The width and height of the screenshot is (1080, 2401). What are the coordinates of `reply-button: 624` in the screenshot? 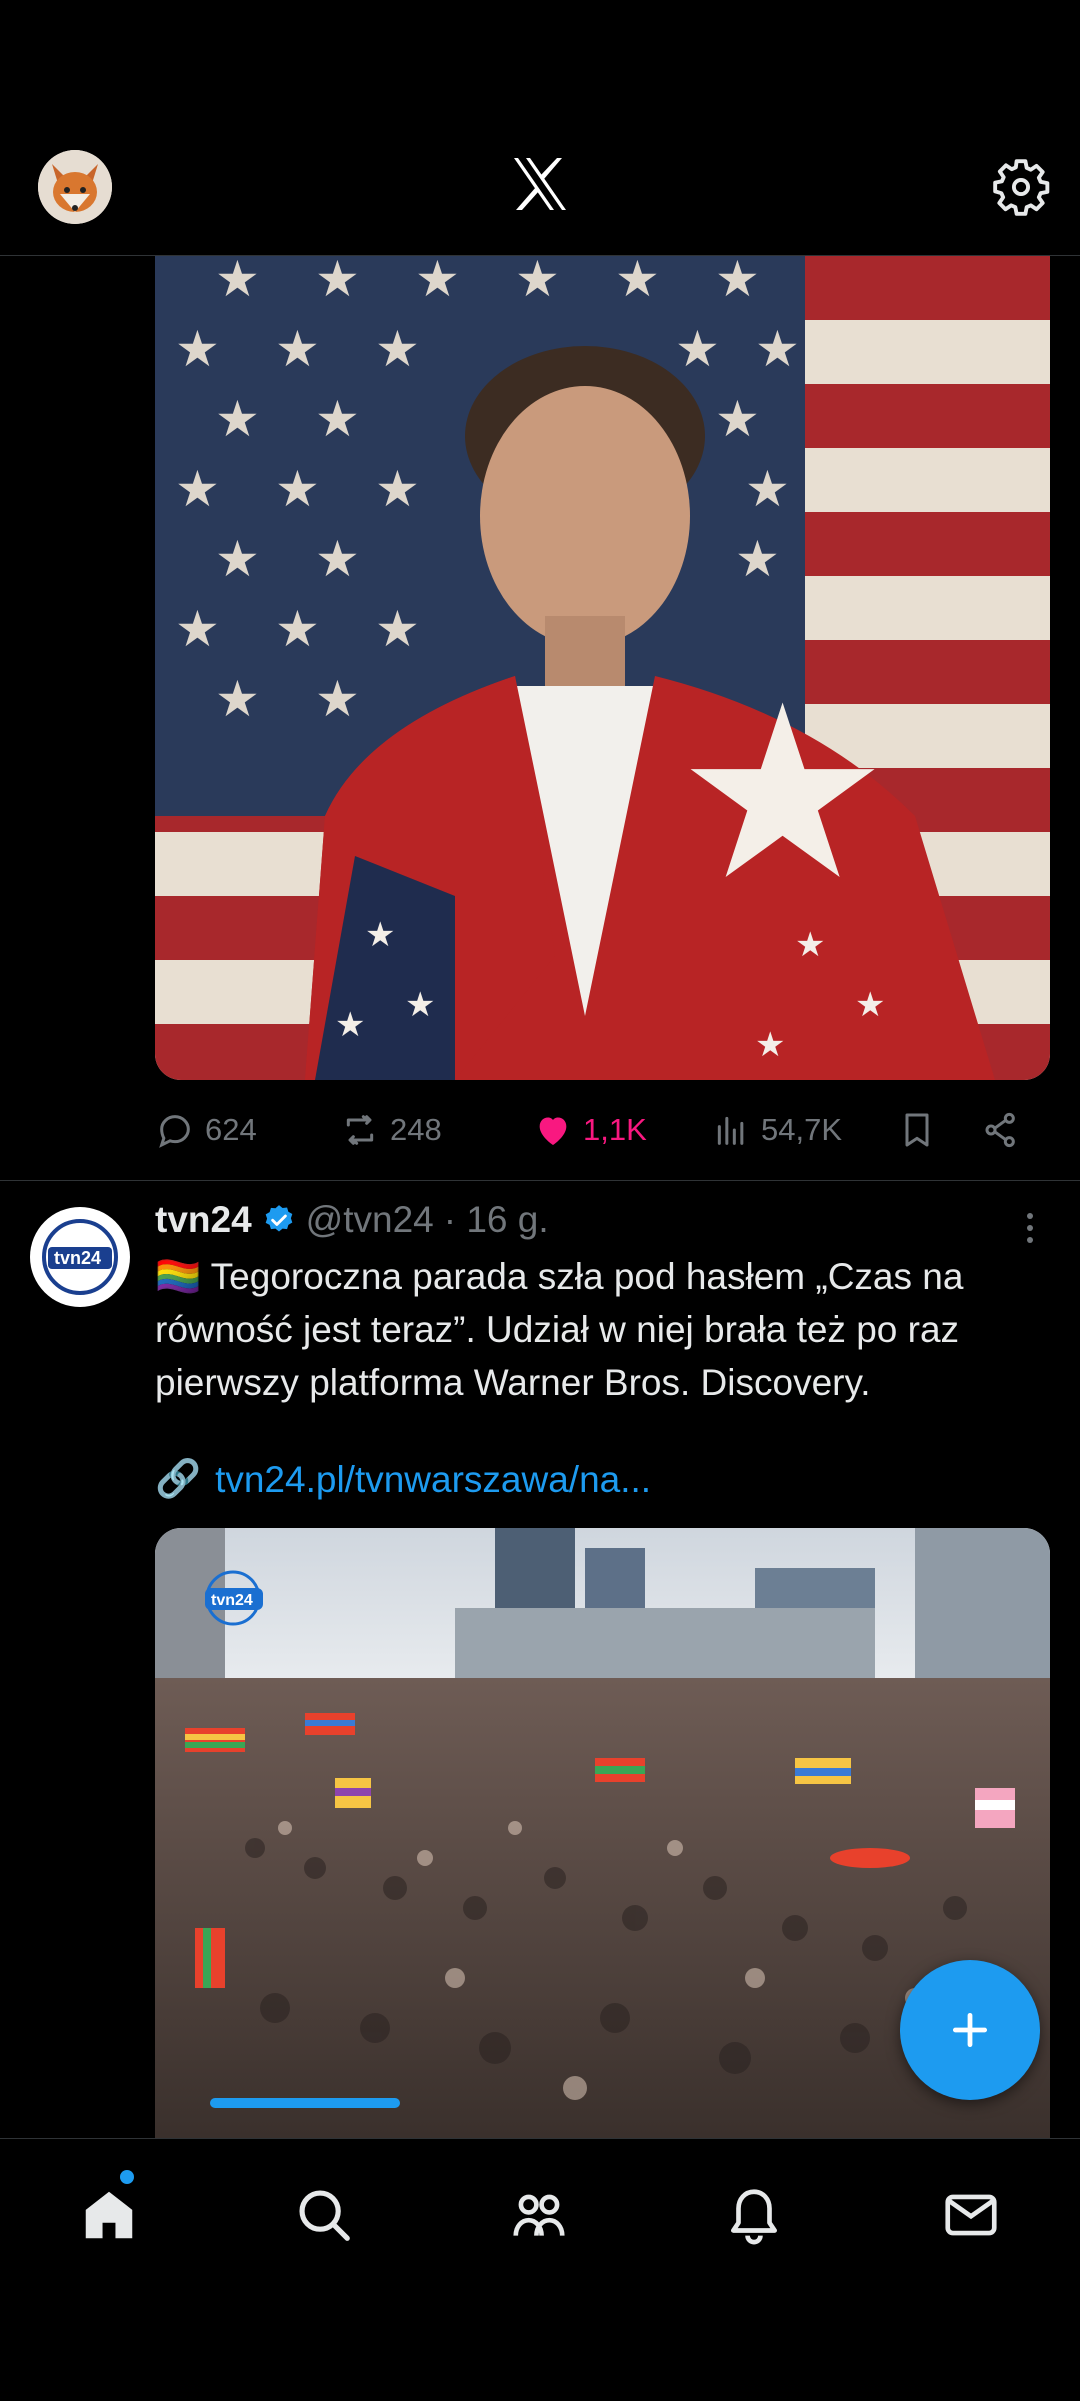 It's located at (206, 1130).